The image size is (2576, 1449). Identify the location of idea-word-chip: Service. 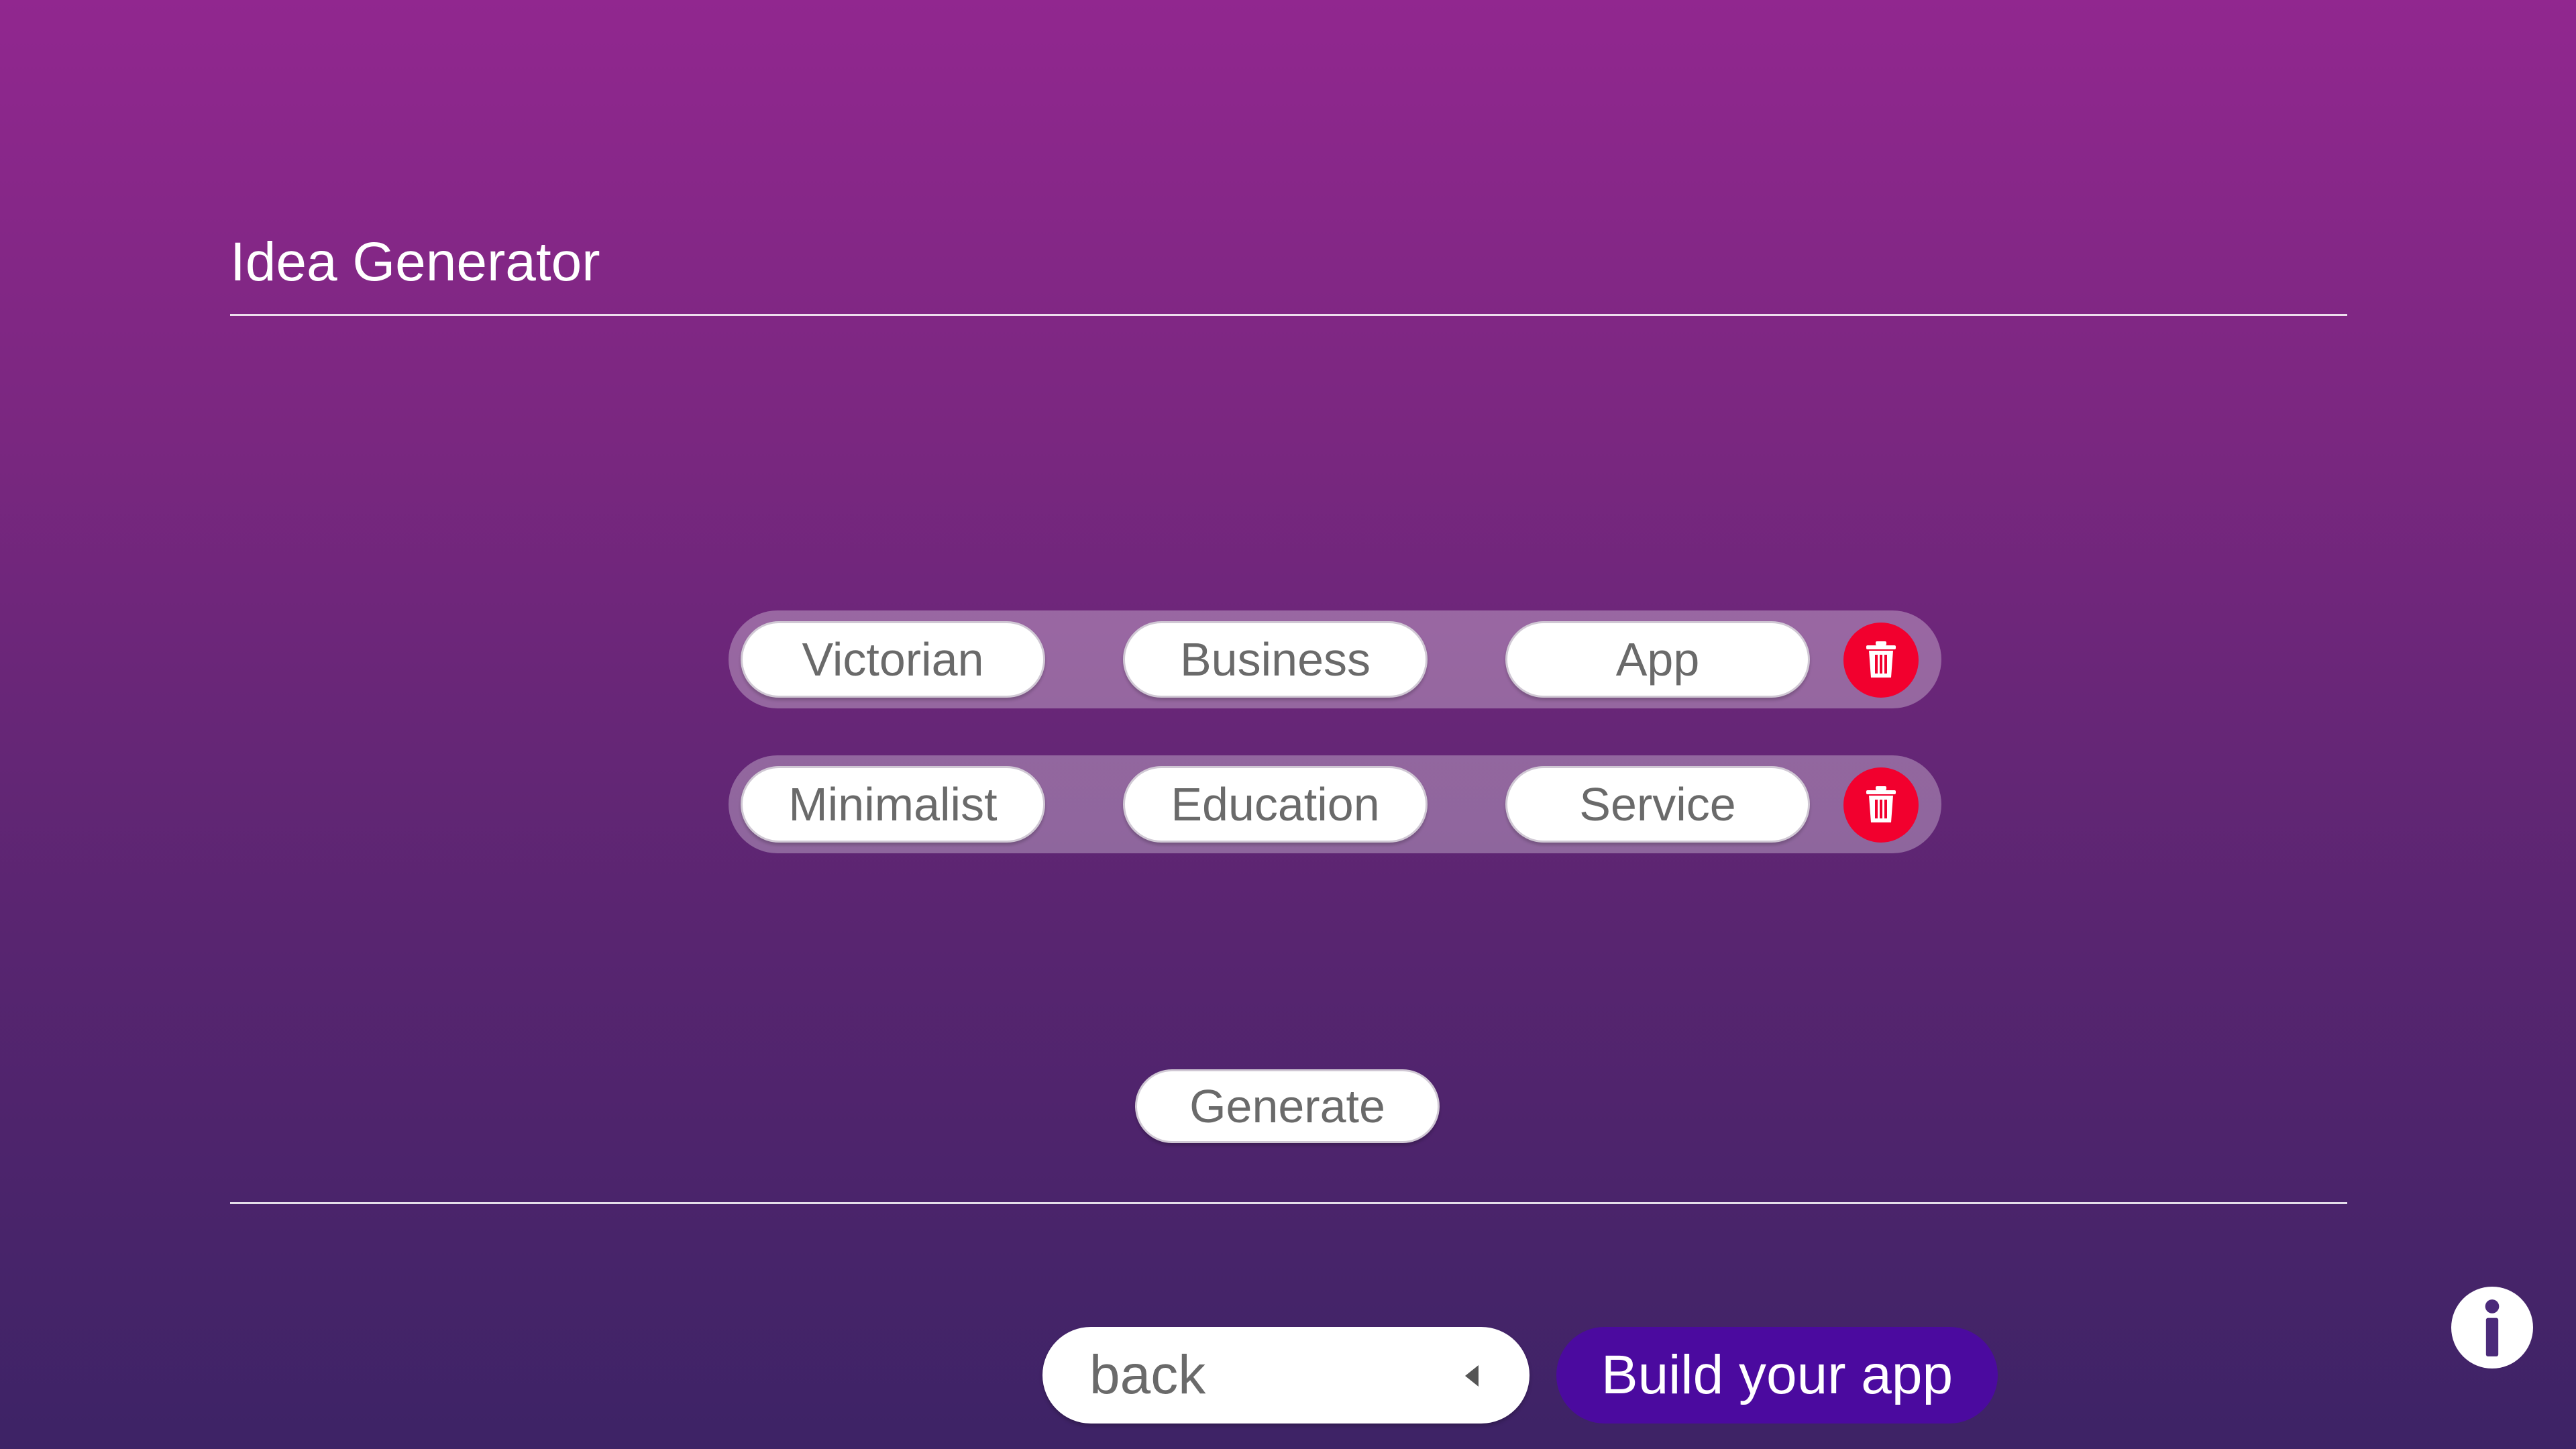
(1657, 804).